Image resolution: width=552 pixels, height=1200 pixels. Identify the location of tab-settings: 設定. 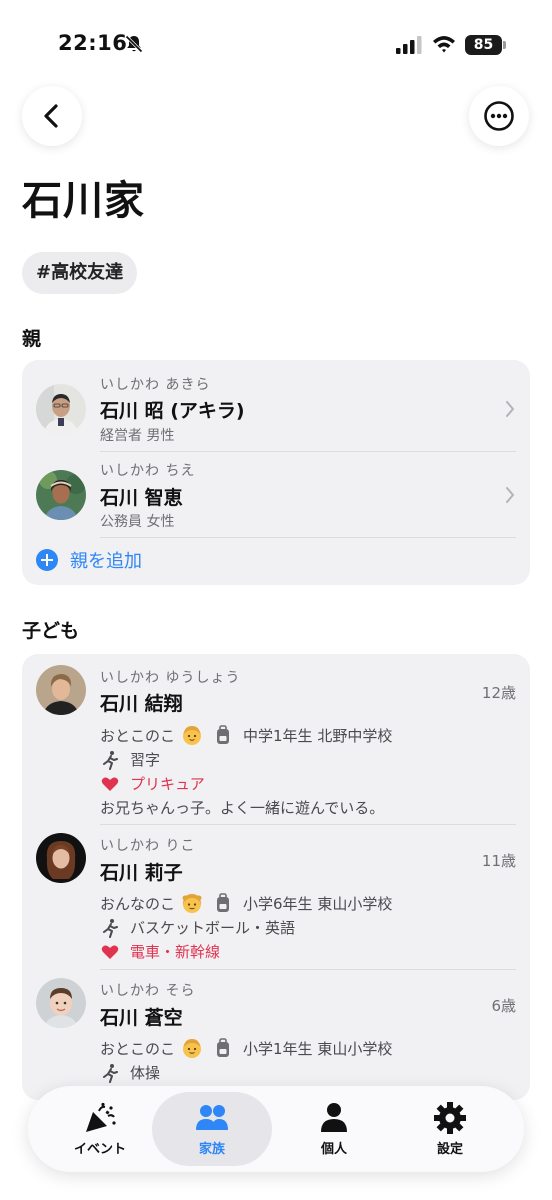
(450, 1129).